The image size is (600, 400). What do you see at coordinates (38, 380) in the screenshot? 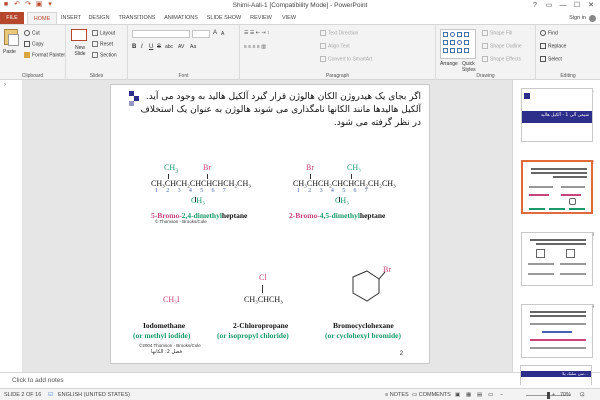
I see `notes-placeholder: Click to add notes` at bounding box center [38, 380].